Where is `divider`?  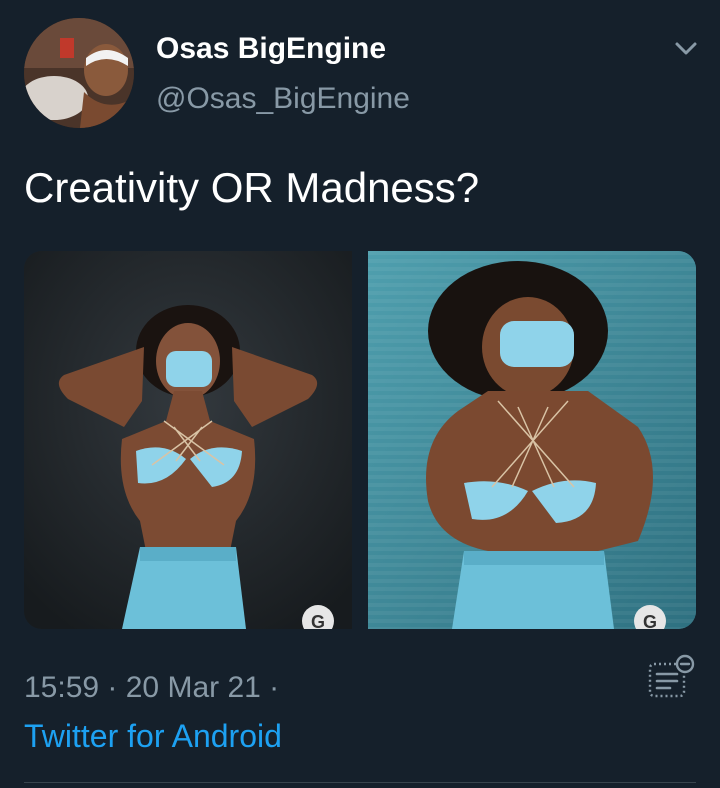 divider is located at coordinates (360, 782).